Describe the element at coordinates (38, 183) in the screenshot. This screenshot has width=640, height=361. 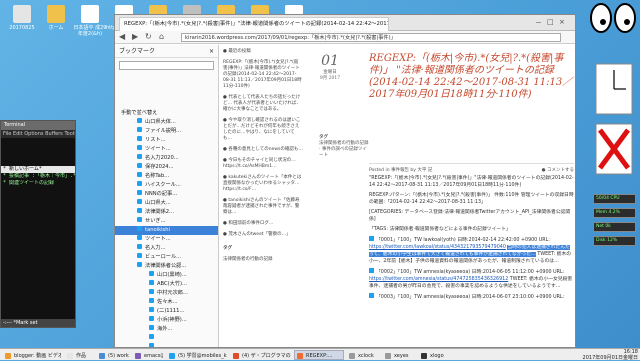
I see `emacs-line: * 関連ツイートの記録` at that location.